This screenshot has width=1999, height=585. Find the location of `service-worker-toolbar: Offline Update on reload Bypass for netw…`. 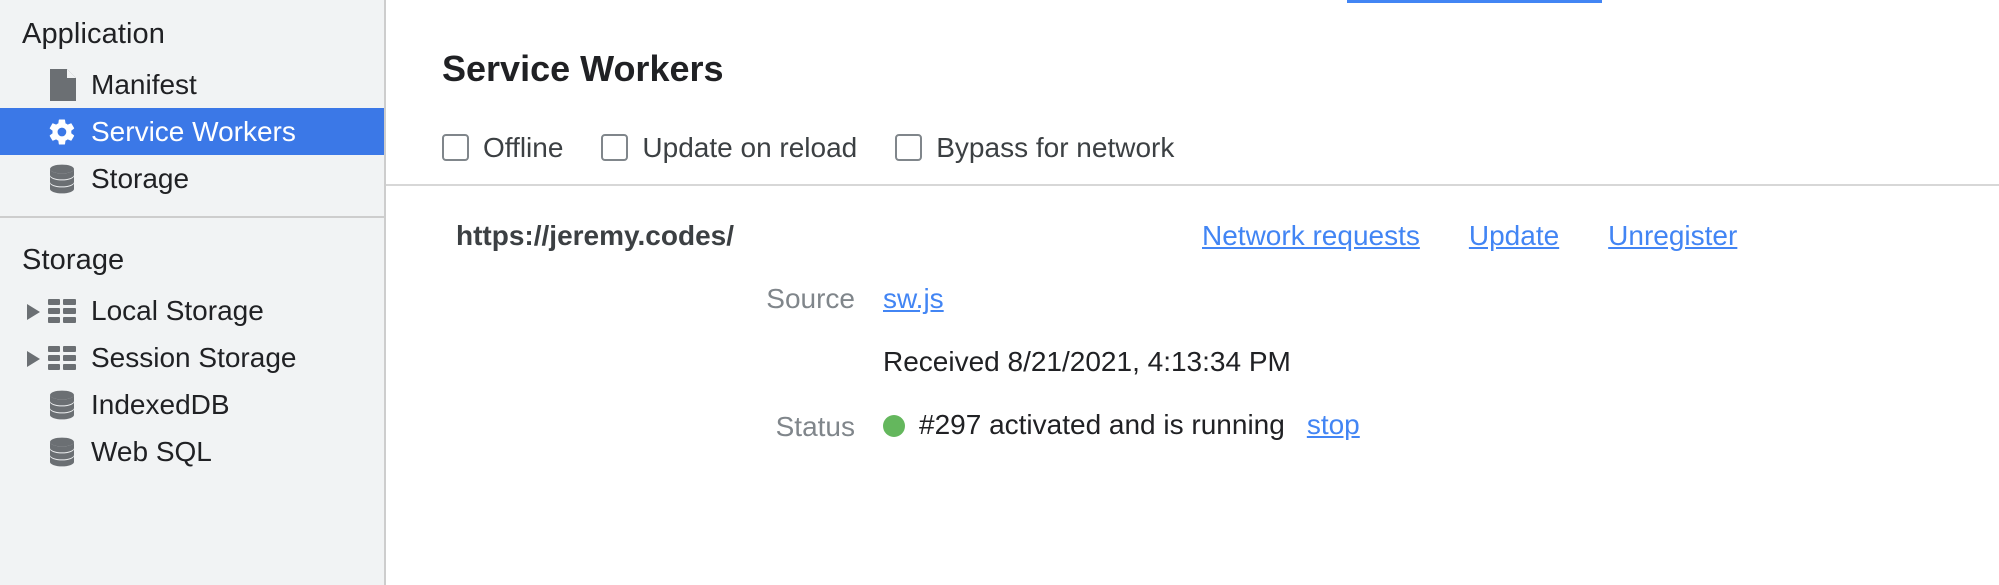

service-worker-toolbar: Offline Update on reload Bypass for netw… is located at coordinates (1192, 139).